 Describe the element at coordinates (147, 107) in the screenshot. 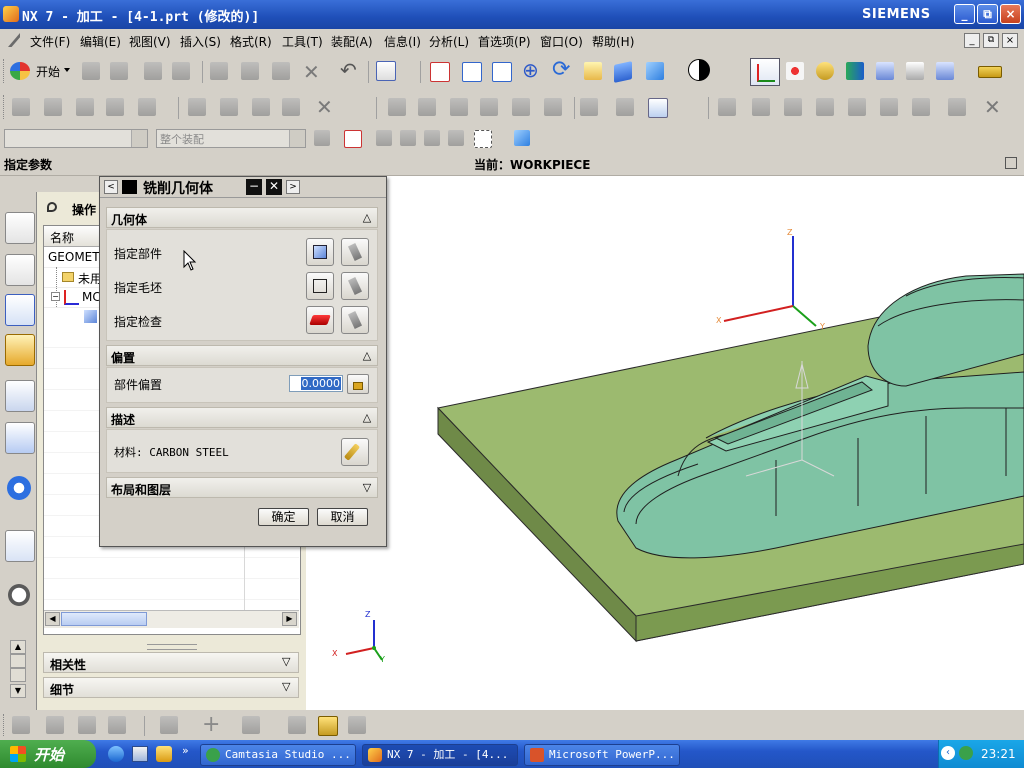

I see `create-operation-icon` at that location.